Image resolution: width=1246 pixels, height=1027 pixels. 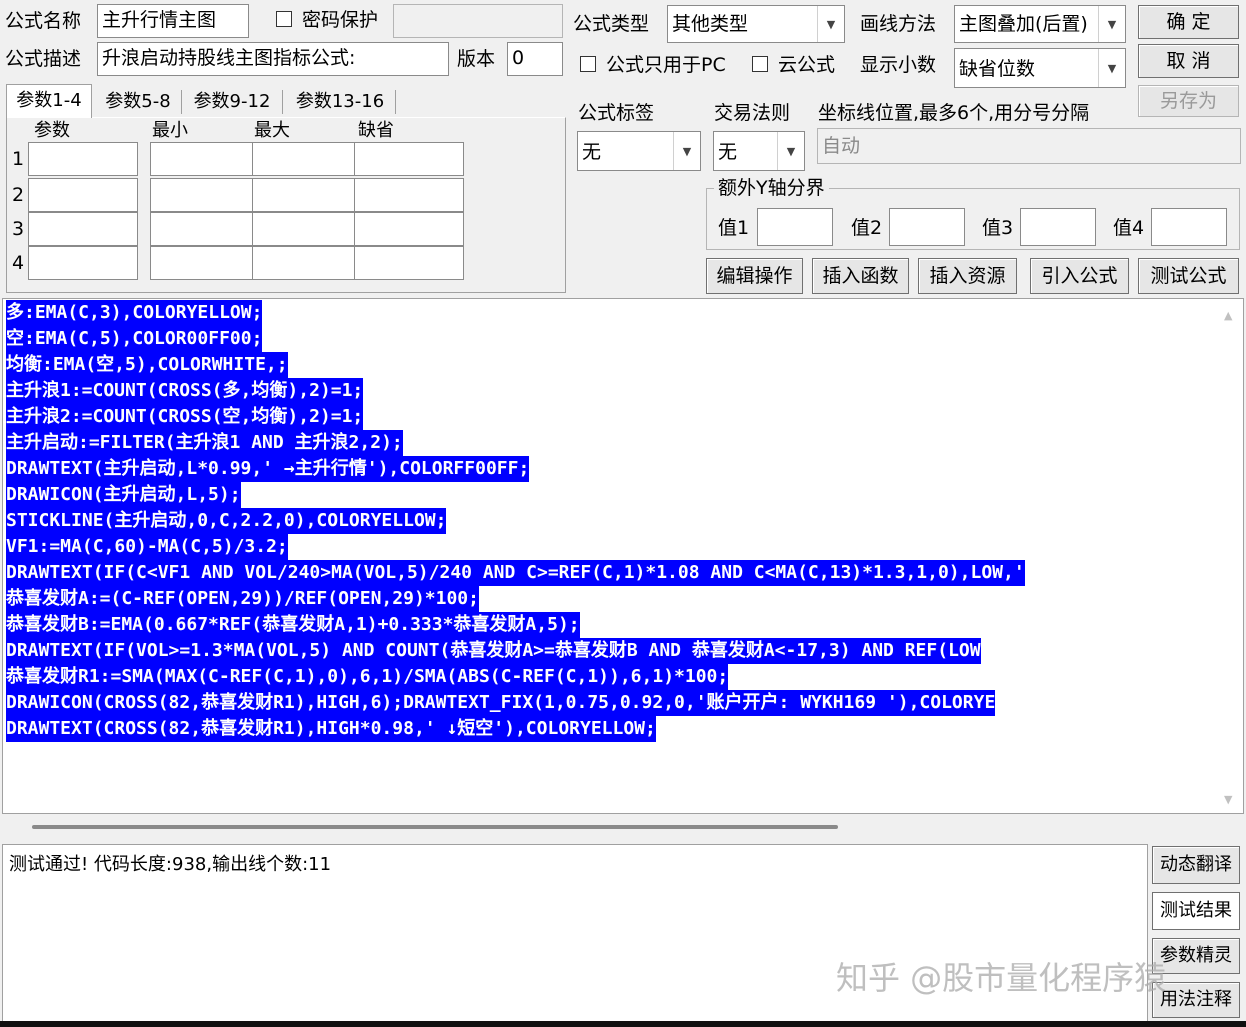 I want to click on draw-method-select: 主图叠加(后置) ▼, so click(x=1040, y=24).